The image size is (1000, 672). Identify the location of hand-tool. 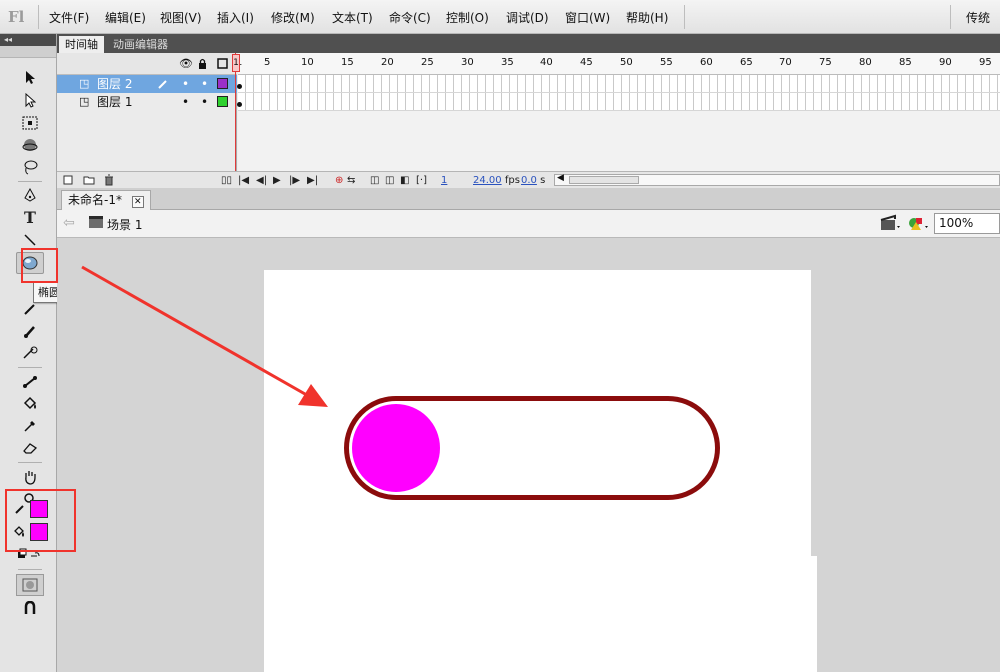
(30, 477).